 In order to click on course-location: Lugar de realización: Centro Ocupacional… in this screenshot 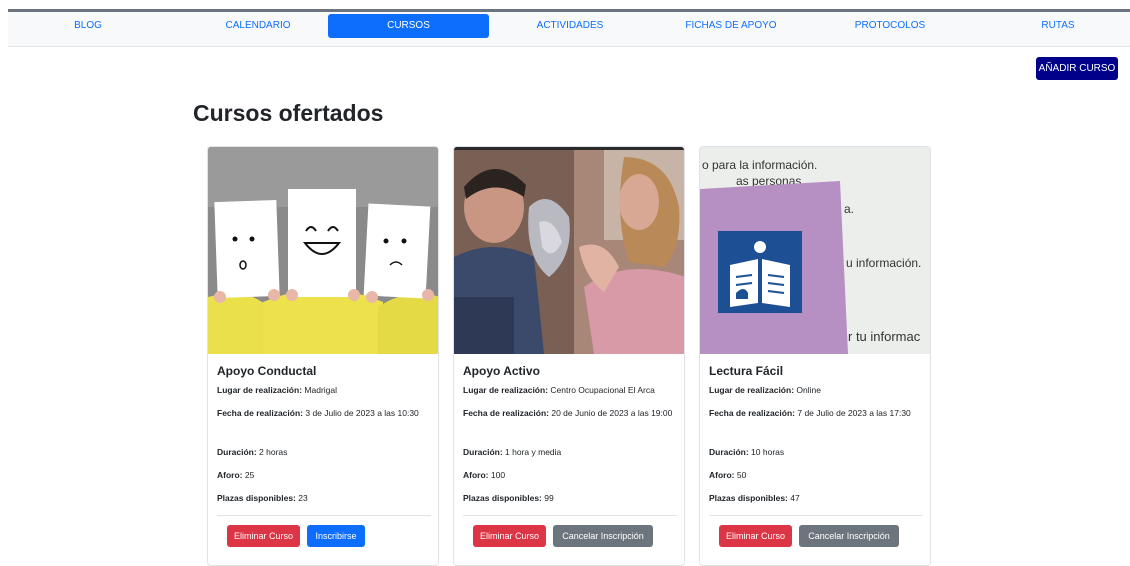, I will do `click(570, 390)`.